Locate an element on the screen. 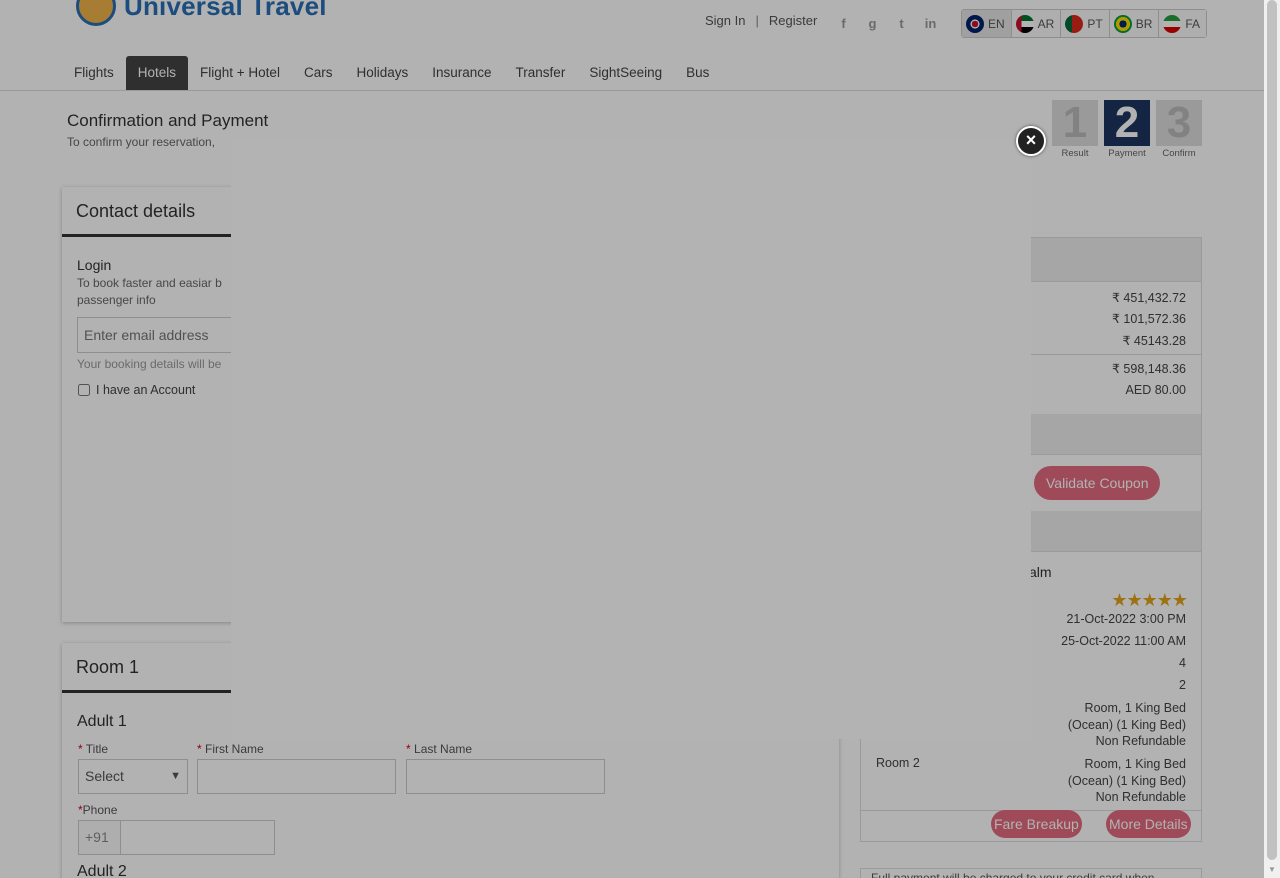 The width and height of the screenshot is (1280, 878). scroll-thumb is located at coordinates (1272, 430).